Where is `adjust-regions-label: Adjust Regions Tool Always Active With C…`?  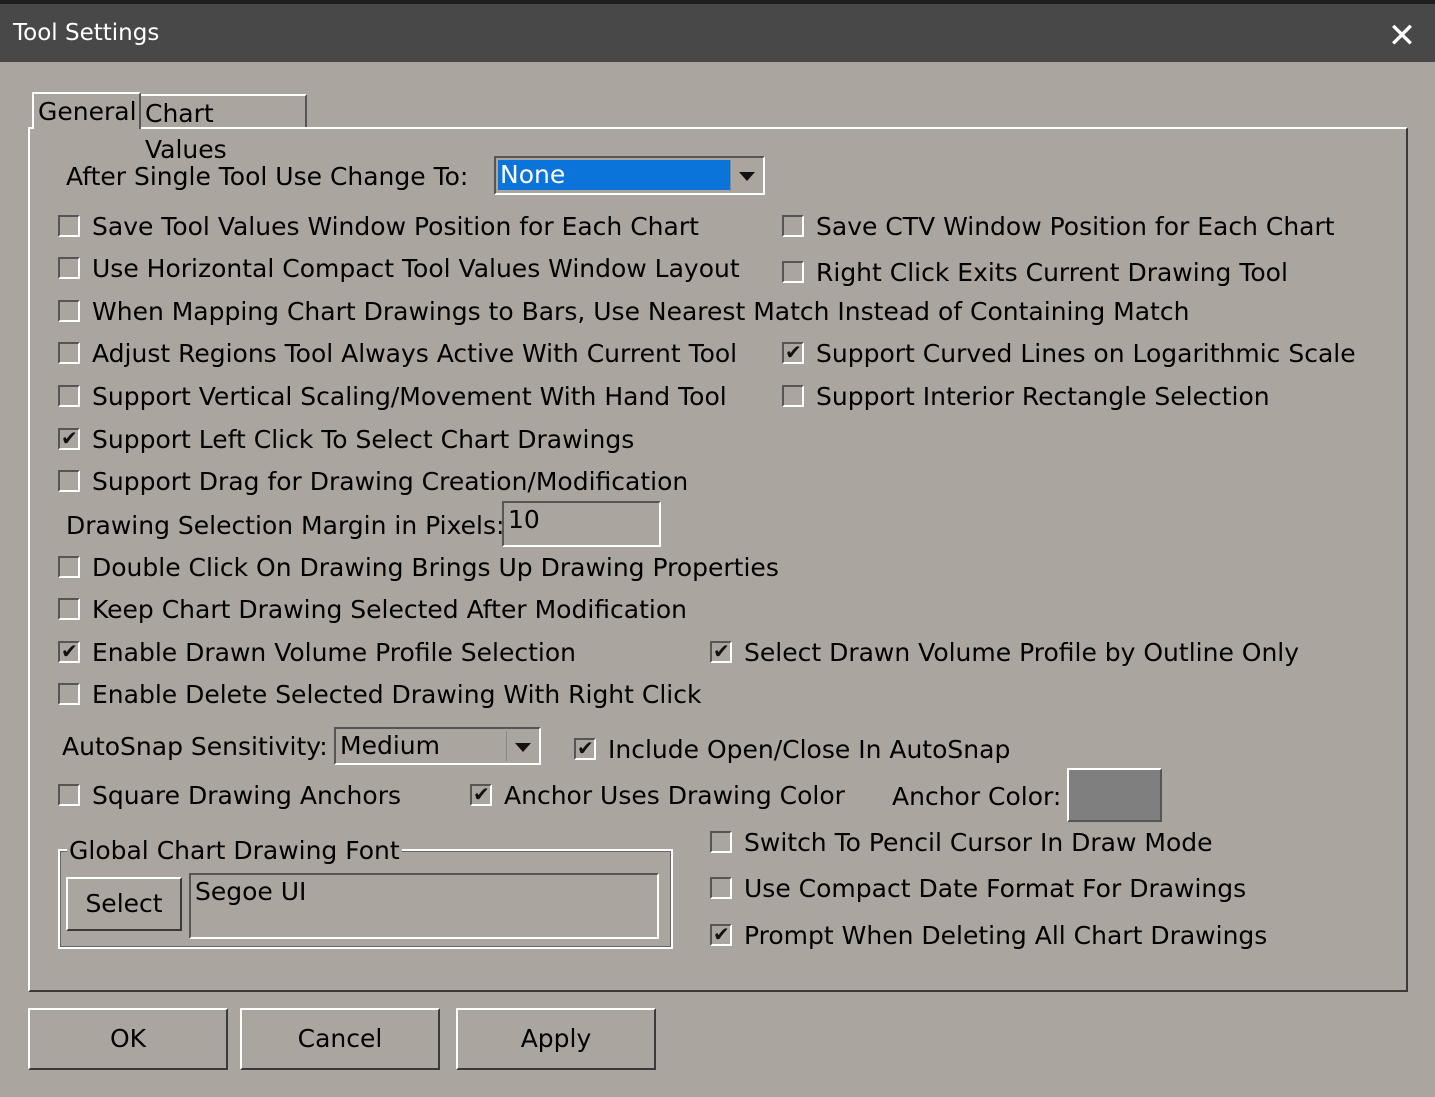 adjust-regions-label: Adjust Regions Tool Always Active With C… is located at coordinates (415, 353).